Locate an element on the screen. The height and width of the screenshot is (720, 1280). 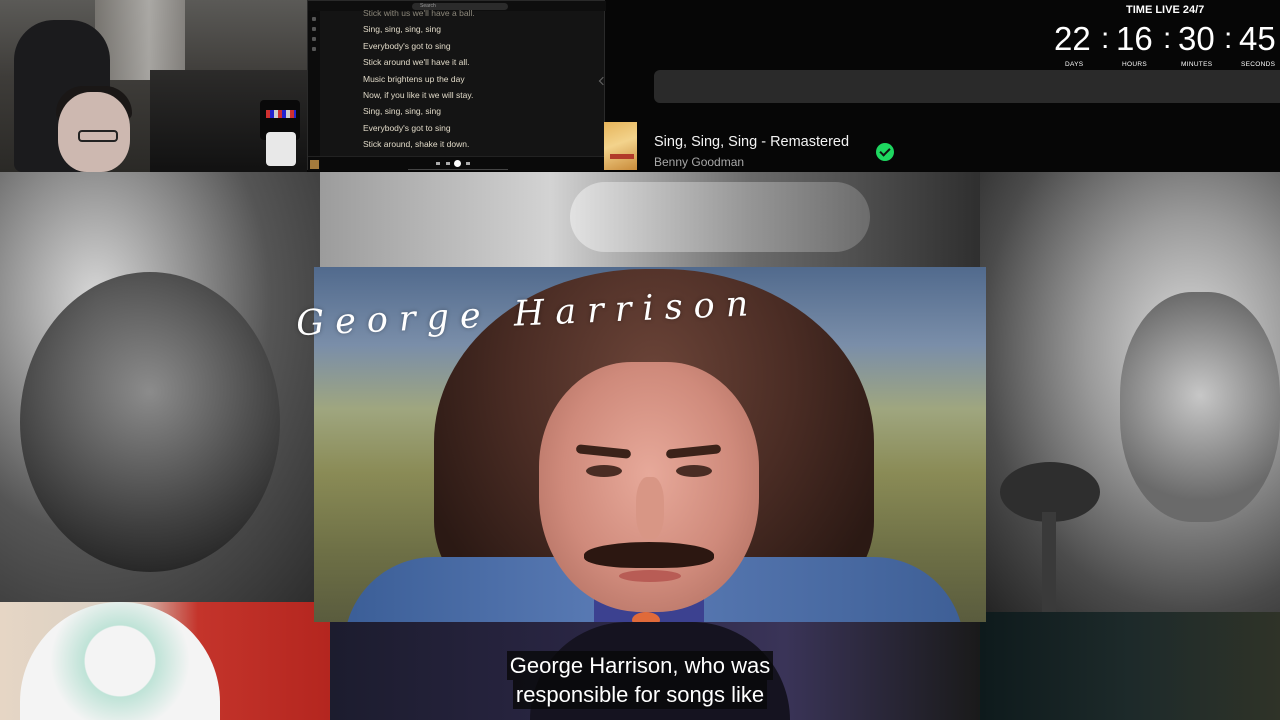
portrait-eye-left is located at coordinates (604, 471).